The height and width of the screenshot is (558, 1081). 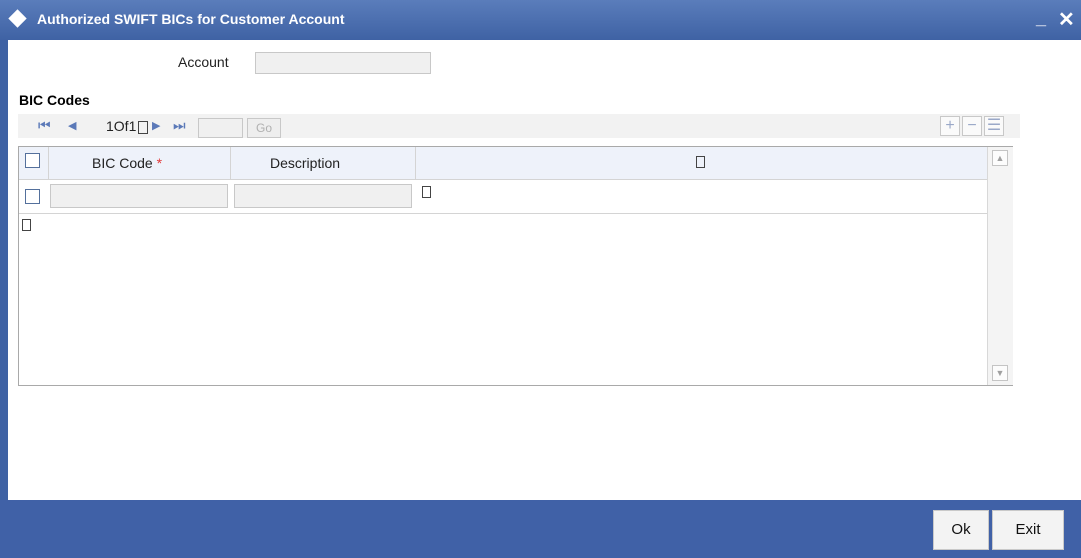 What do you see at coordinates (264, 128) in the screenshot?
I see `go-button: Go` at bounding box center [264, 128].